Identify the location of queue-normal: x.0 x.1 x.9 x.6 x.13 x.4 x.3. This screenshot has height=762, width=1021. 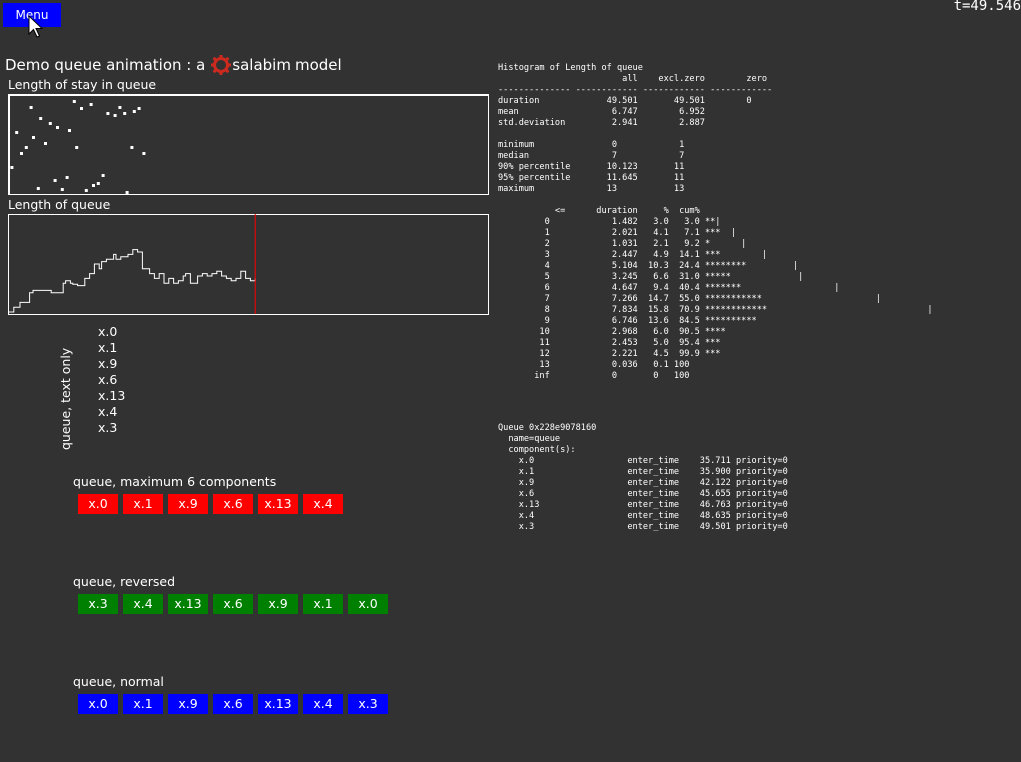
(288, 705).